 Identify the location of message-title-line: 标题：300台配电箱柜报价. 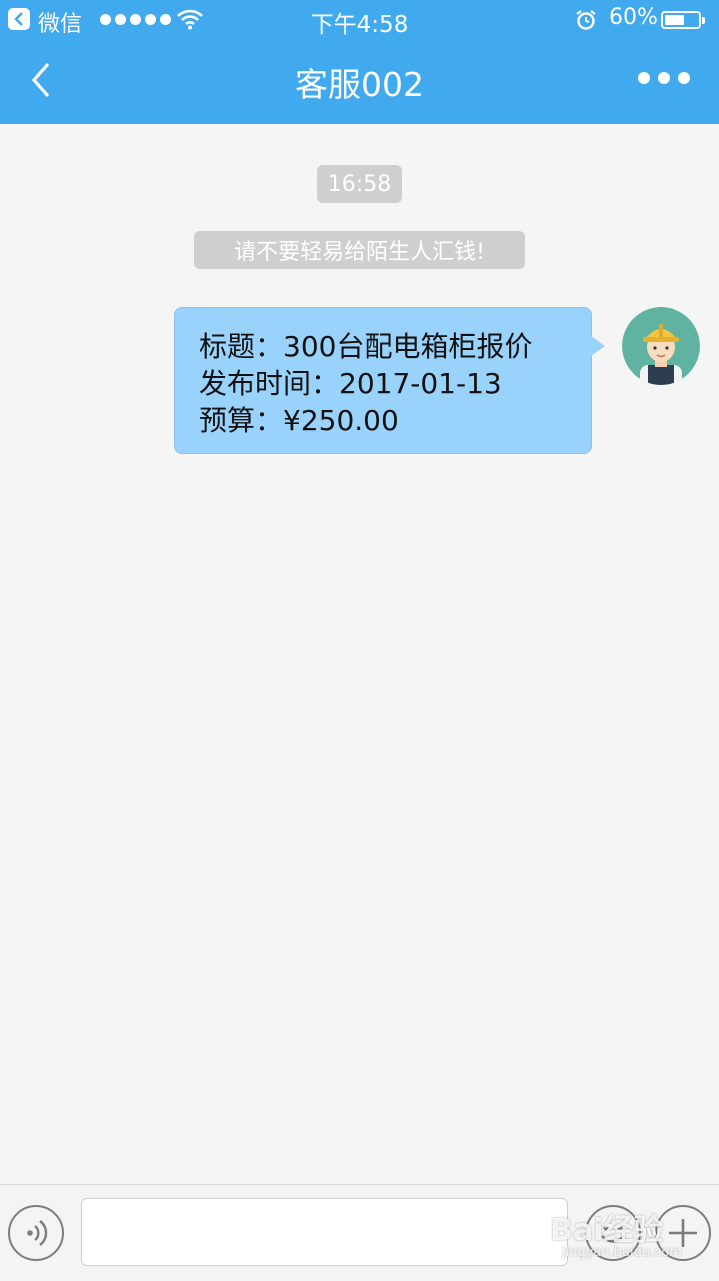
(366, 346).